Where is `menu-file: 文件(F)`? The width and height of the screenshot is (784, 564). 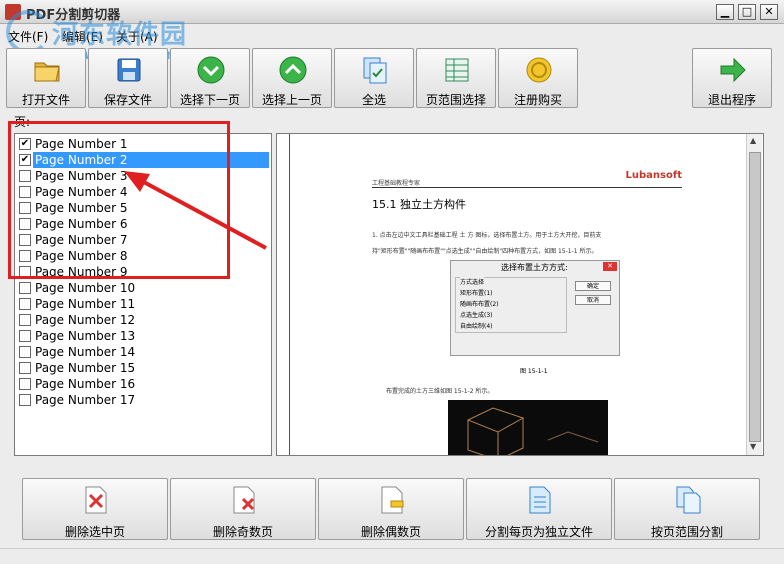
menu-file: 文件(F) is located at coordinates (28, 36).